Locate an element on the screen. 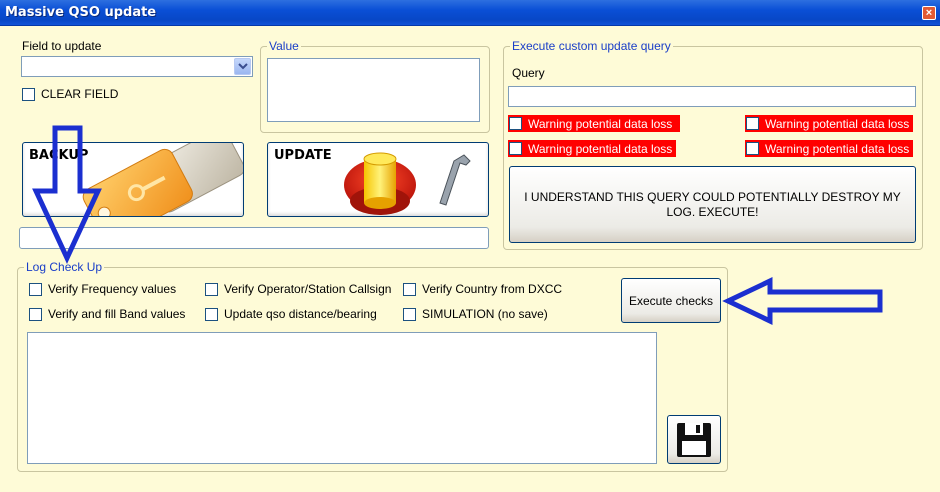 The image size is (940, 492). save-button is located at coordinates (694, 439).